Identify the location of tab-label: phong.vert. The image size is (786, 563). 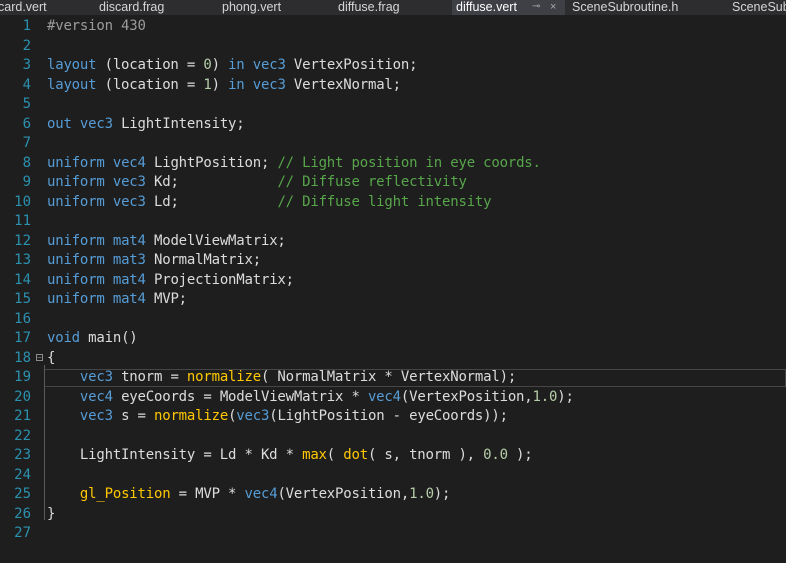
(252, 7).